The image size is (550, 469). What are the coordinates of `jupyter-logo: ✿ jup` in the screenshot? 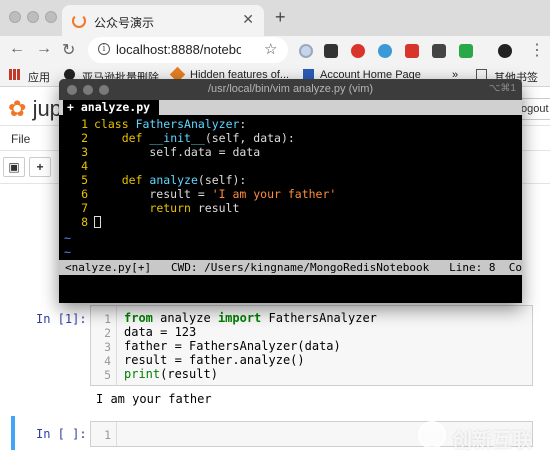 It's located at (35, 109).